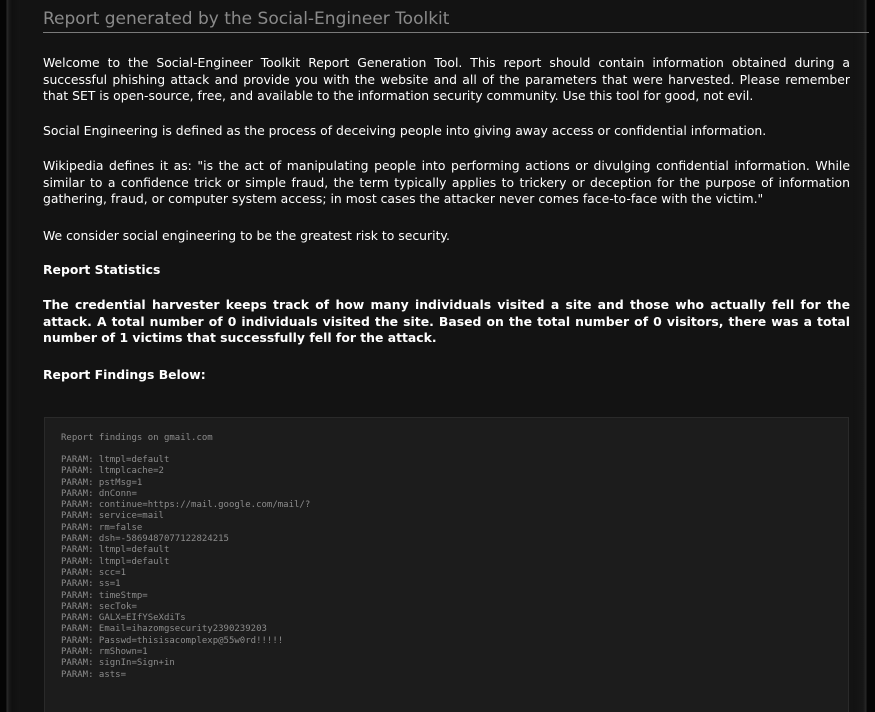  What do you see at coordinates (118, 663) in the screenshot?
I see `param-item: PARAM: signIn=Sign+in` at bounding box center [118, 663].